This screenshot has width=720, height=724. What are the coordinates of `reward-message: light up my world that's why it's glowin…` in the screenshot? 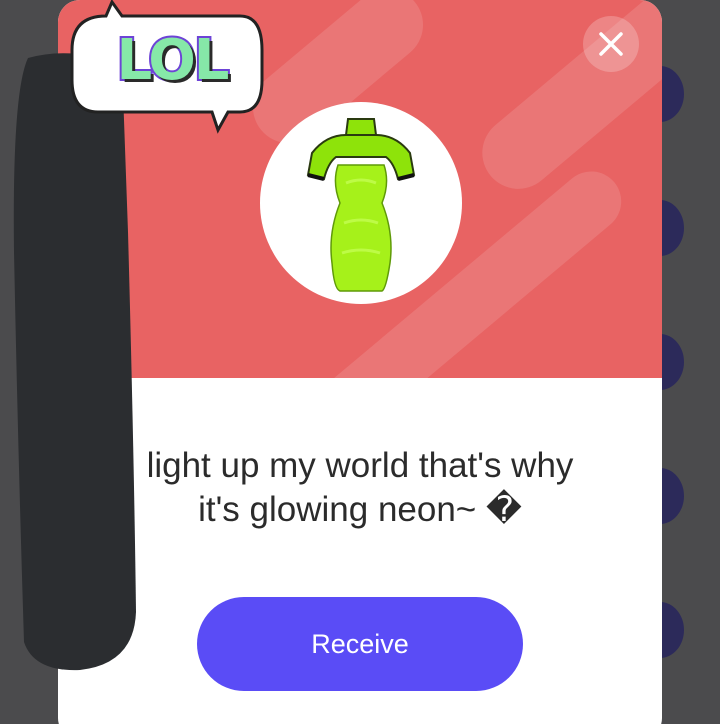 It's located at (360, 488).